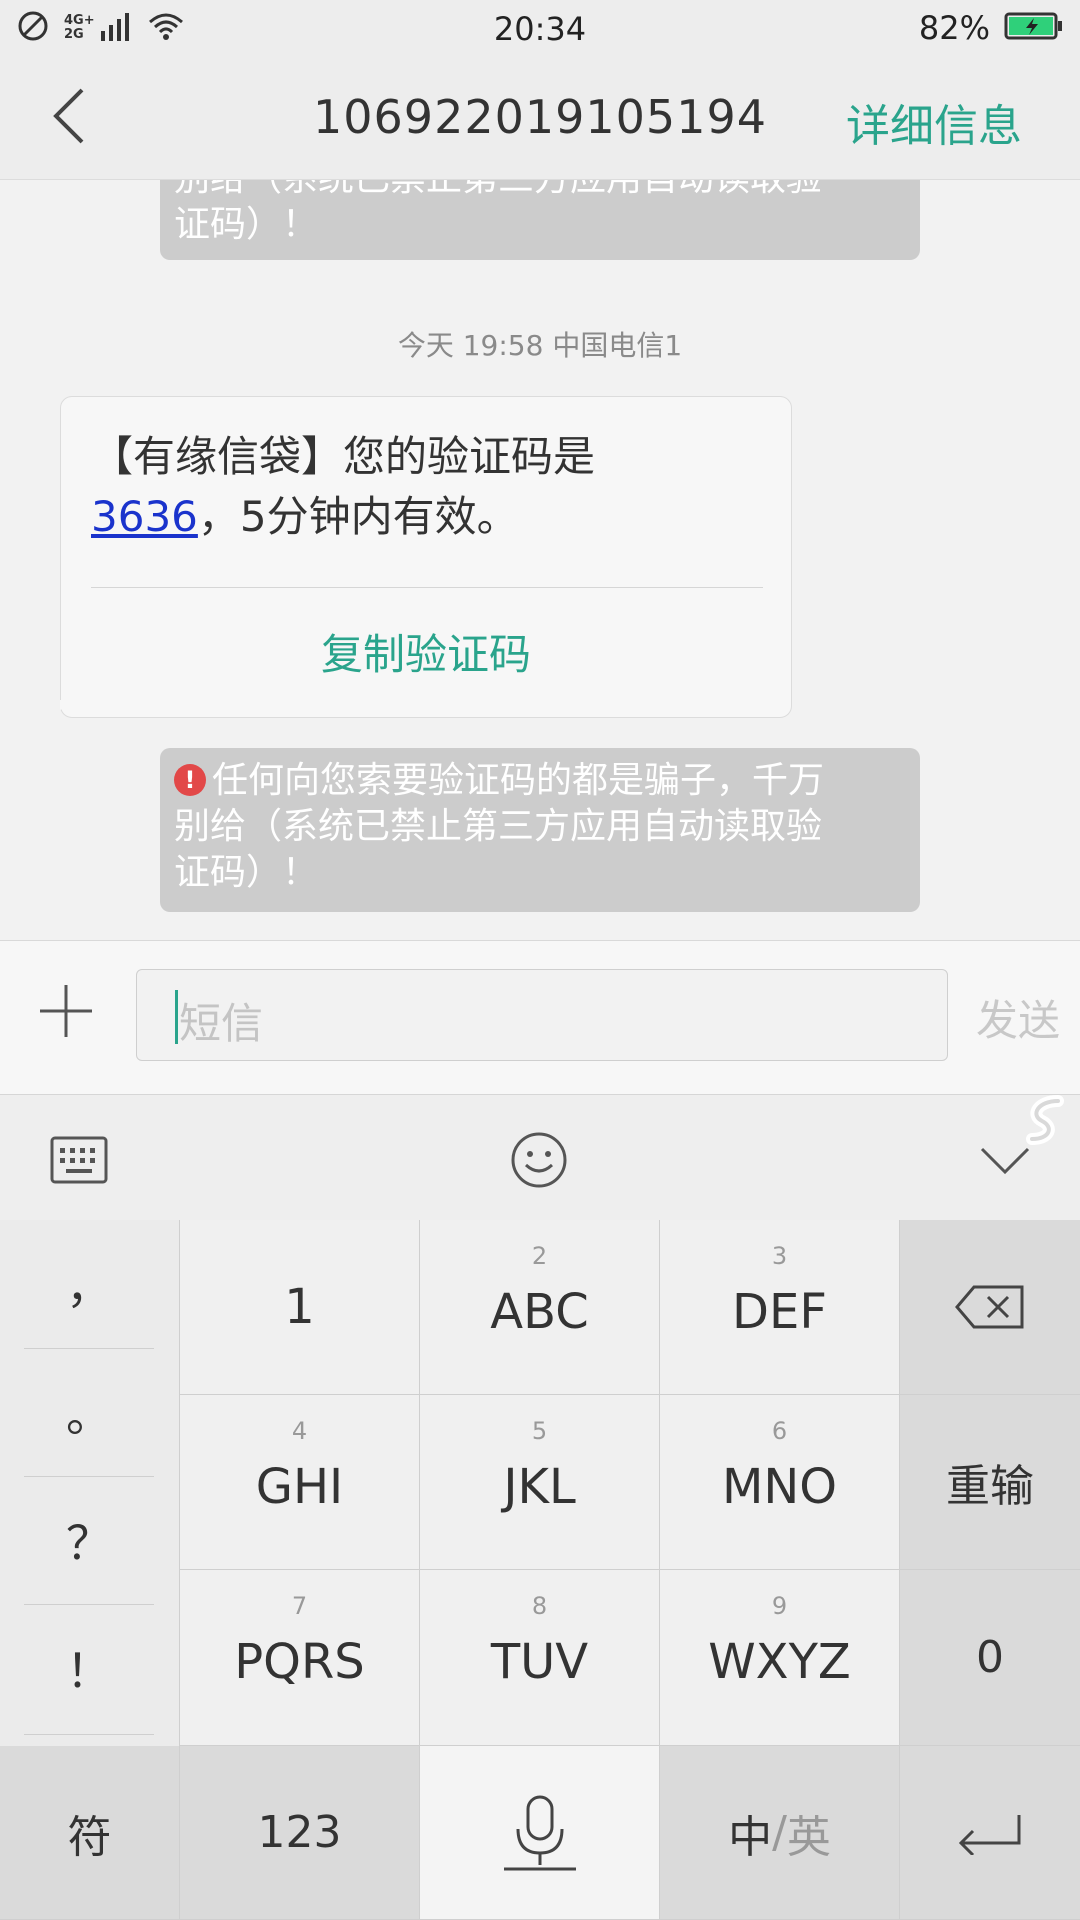 The image size is (1080, 1920). I want to click on emoji-icon, so click(539, 1160).